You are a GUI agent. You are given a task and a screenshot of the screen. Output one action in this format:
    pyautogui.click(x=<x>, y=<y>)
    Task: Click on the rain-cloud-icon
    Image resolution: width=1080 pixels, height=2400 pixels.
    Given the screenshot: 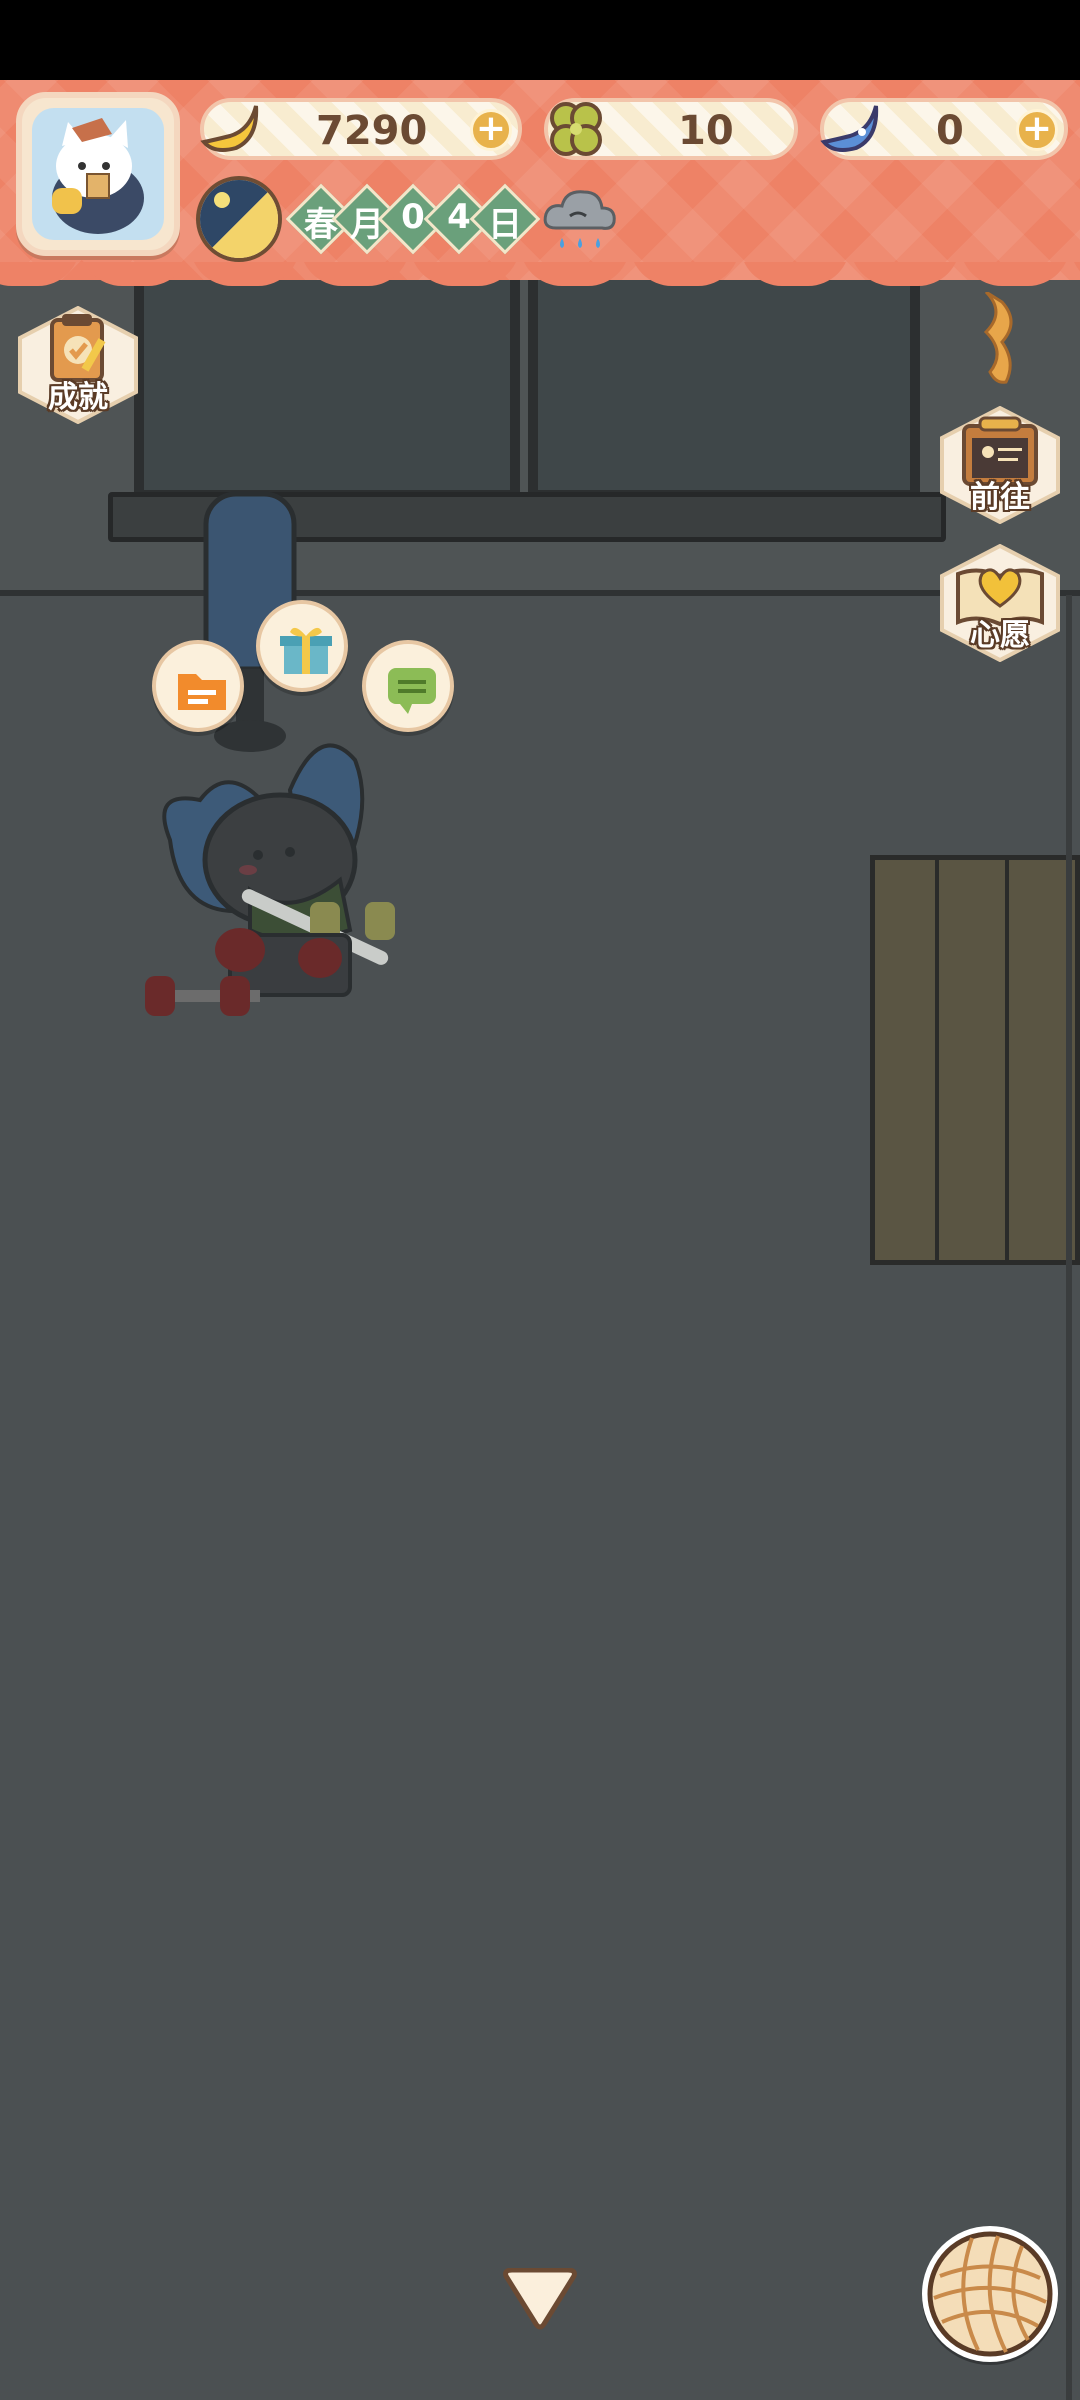 What is the action you would take?
    pyautogui.click(x=580, y=220)
    